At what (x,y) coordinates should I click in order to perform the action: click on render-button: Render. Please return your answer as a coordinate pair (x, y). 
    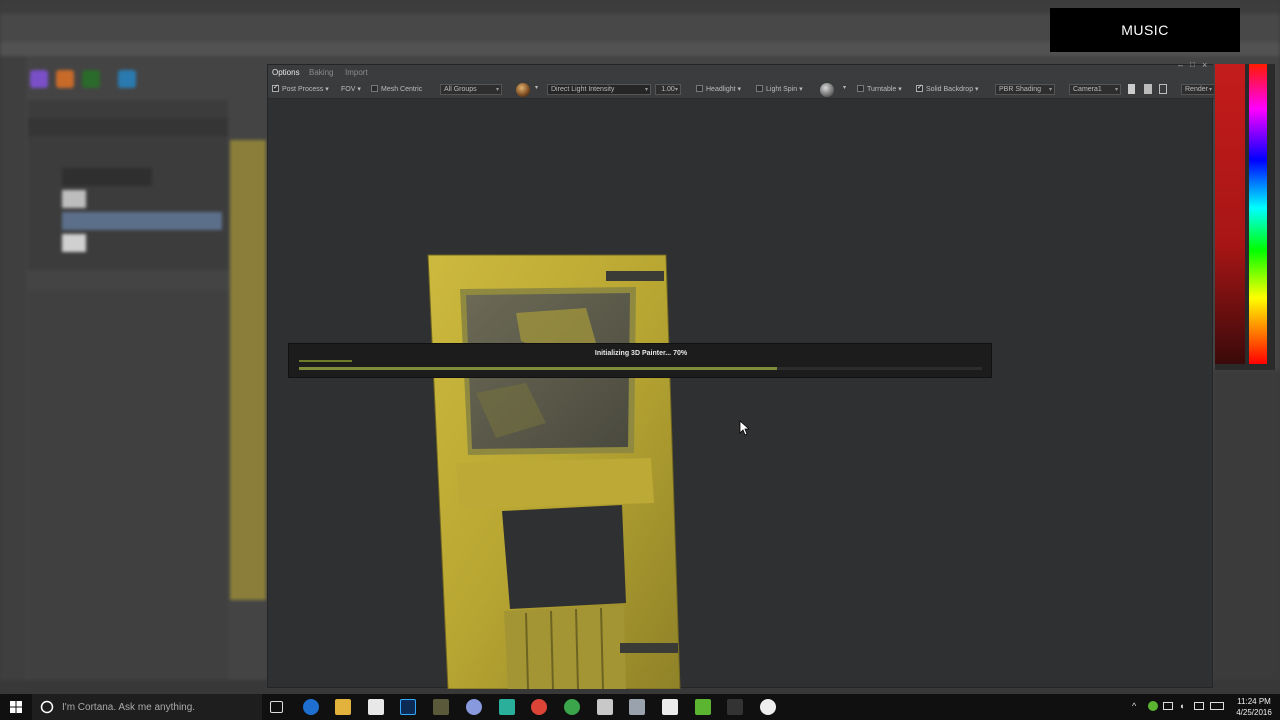
    Looking at the image, I should click on (1197, 89).